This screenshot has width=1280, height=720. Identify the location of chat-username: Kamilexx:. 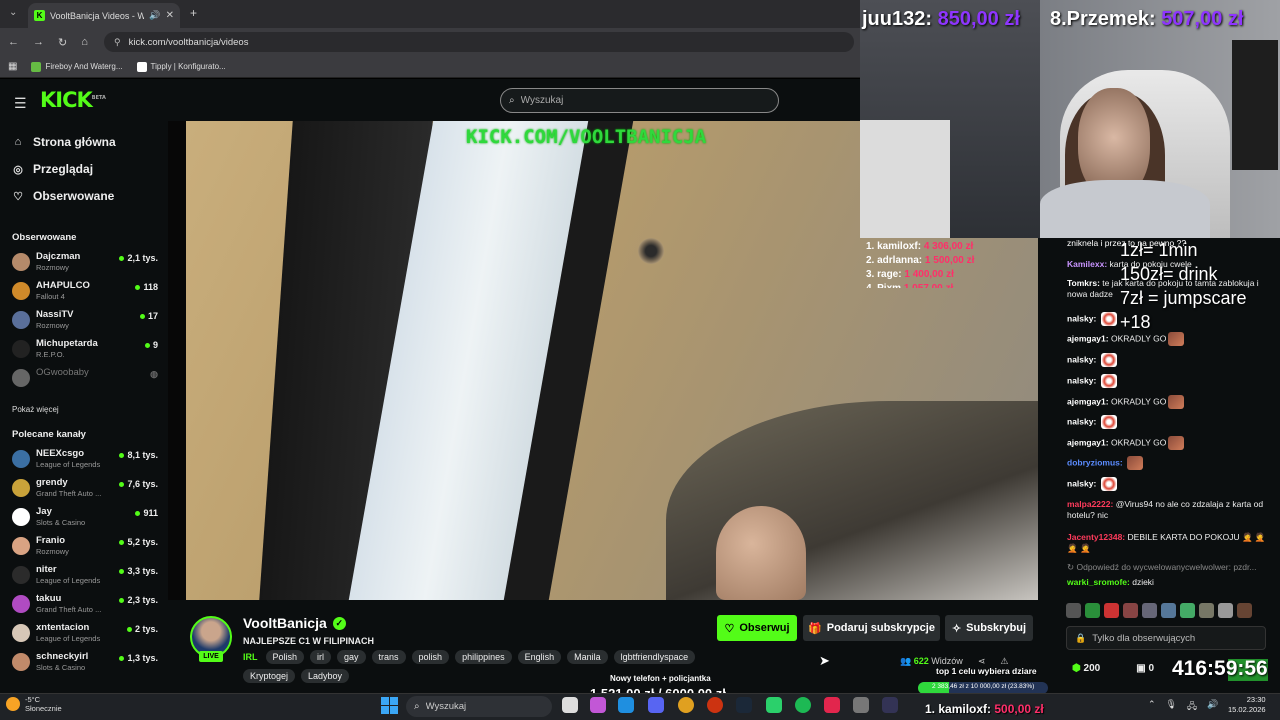
(1087, 264).